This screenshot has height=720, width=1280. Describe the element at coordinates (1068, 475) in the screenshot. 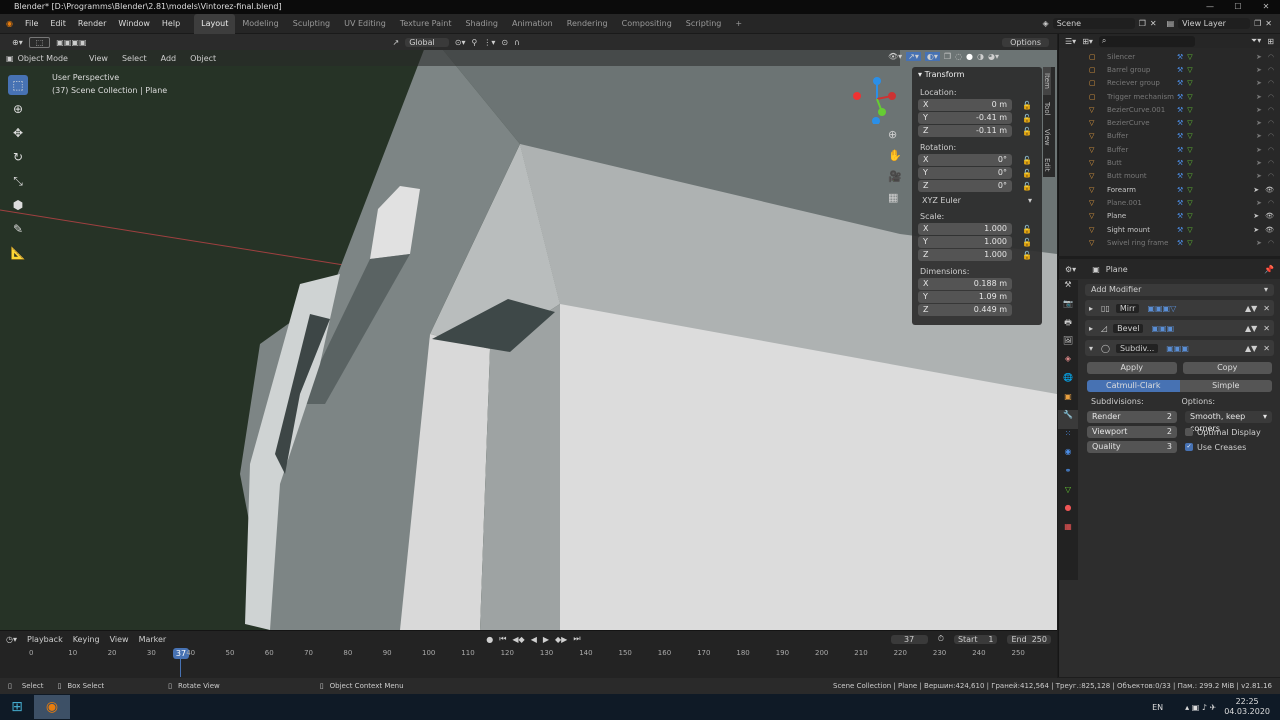

I see `constraints-tab-icon: ⚭` at that location.